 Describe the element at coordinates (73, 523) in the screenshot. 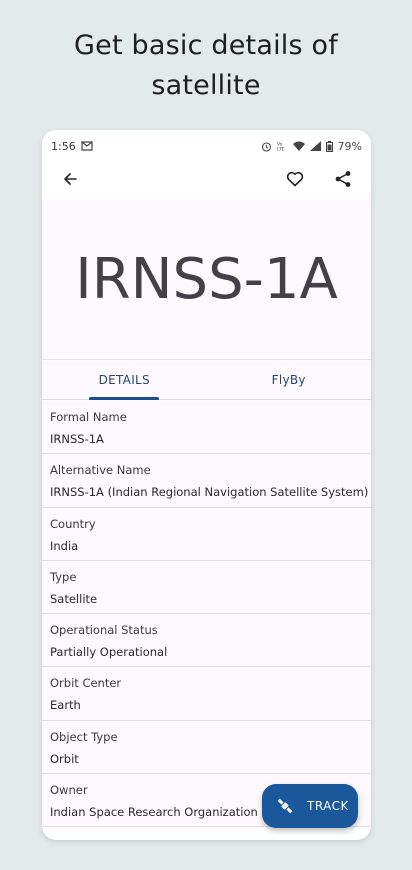

I see `detail-label: Country` at that location.